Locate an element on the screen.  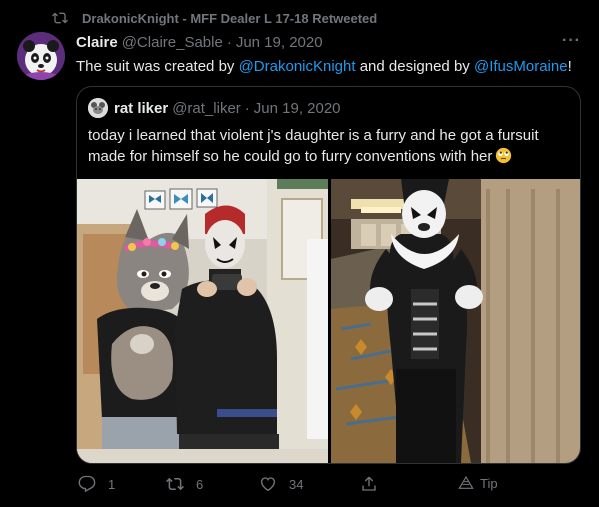
rat-avatar-image is located at coordinates (98, 108).